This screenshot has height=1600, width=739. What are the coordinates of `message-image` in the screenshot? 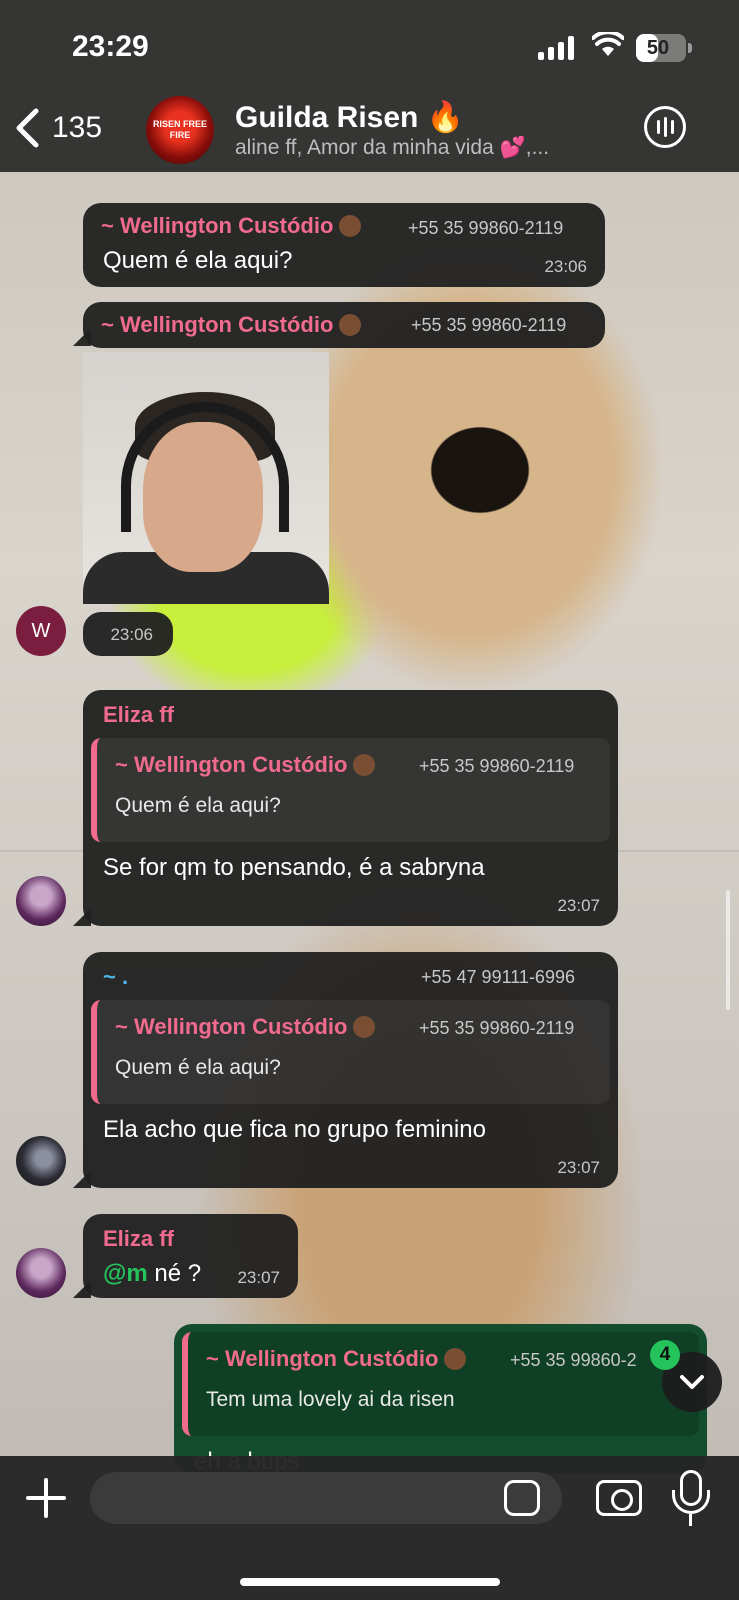 It's located at (206, 478).